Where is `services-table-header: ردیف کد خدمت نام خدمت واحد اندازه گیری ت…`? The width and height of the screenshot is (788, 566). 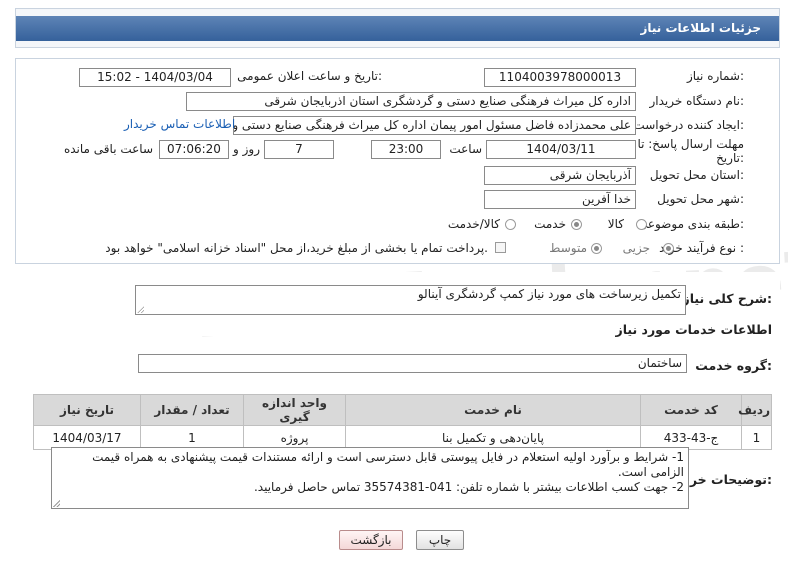 services-table-header: ردیف کد خدمت نام خدمت واحد اندازه گیری ت… is located at coordinates (402, 410).